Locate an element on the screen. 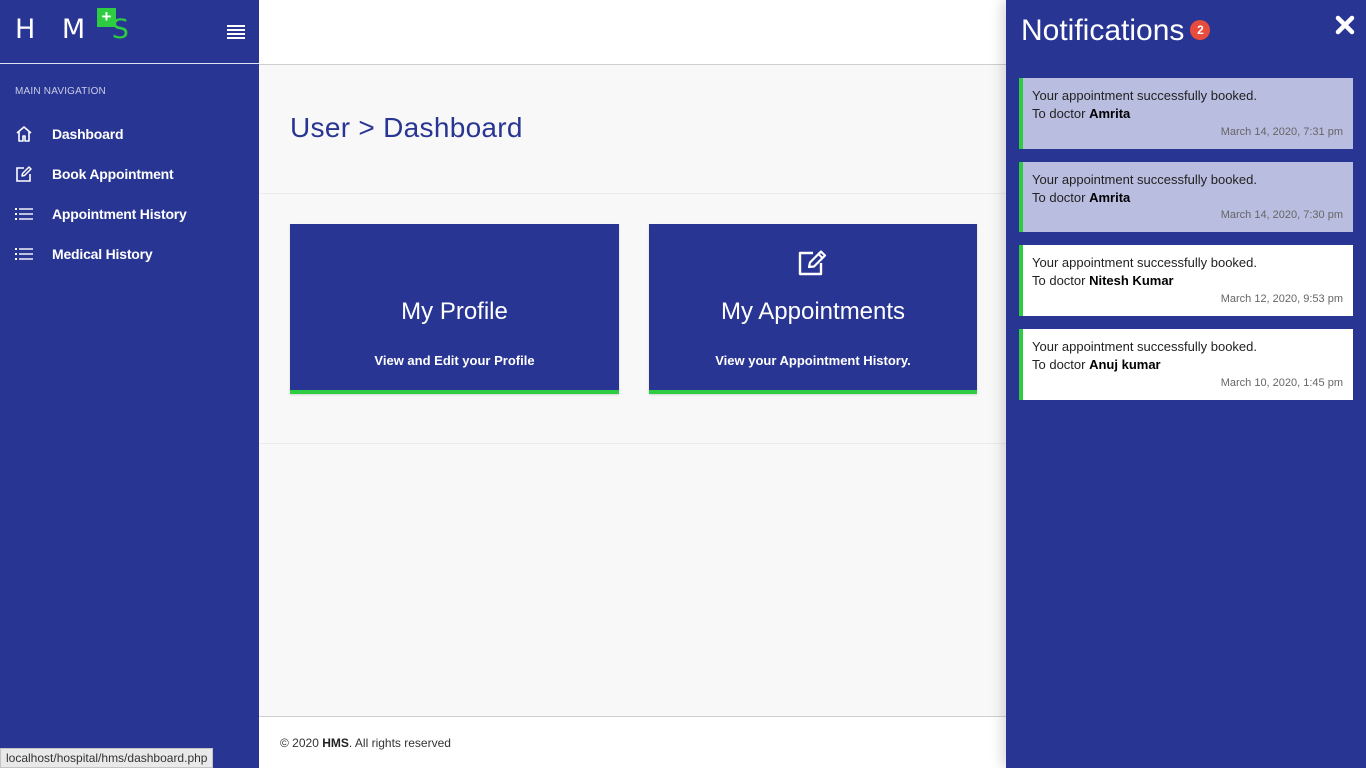 This screenshot has width=1366, height=768. notification-timestamp: March 10, 2020, 1:45 pm is located at coordinates (1281, 383).